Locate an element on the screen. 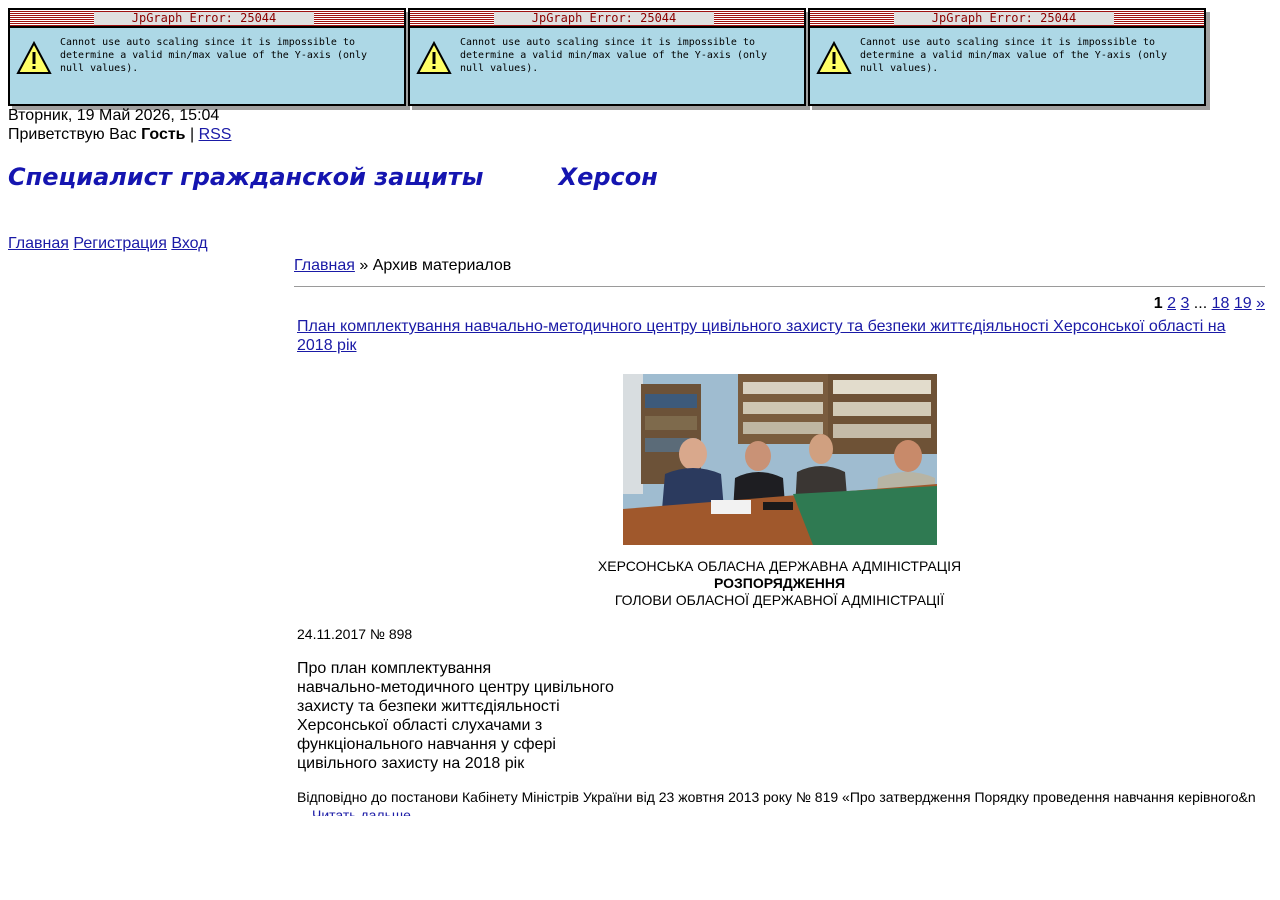 The image size is (1280, 900). subject-line: захисту та безпеки життєдіяльності is located at coordinates (428, 706).